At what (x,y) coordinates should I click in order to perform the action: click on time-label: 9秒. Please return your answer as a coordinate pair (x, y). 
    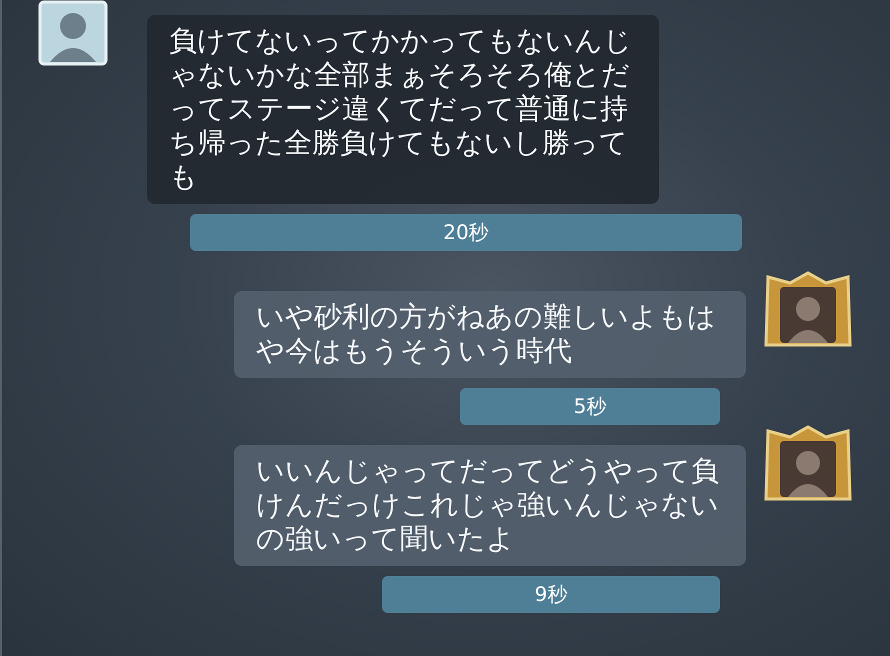
    Looking at the image, I should click on (551, 594).